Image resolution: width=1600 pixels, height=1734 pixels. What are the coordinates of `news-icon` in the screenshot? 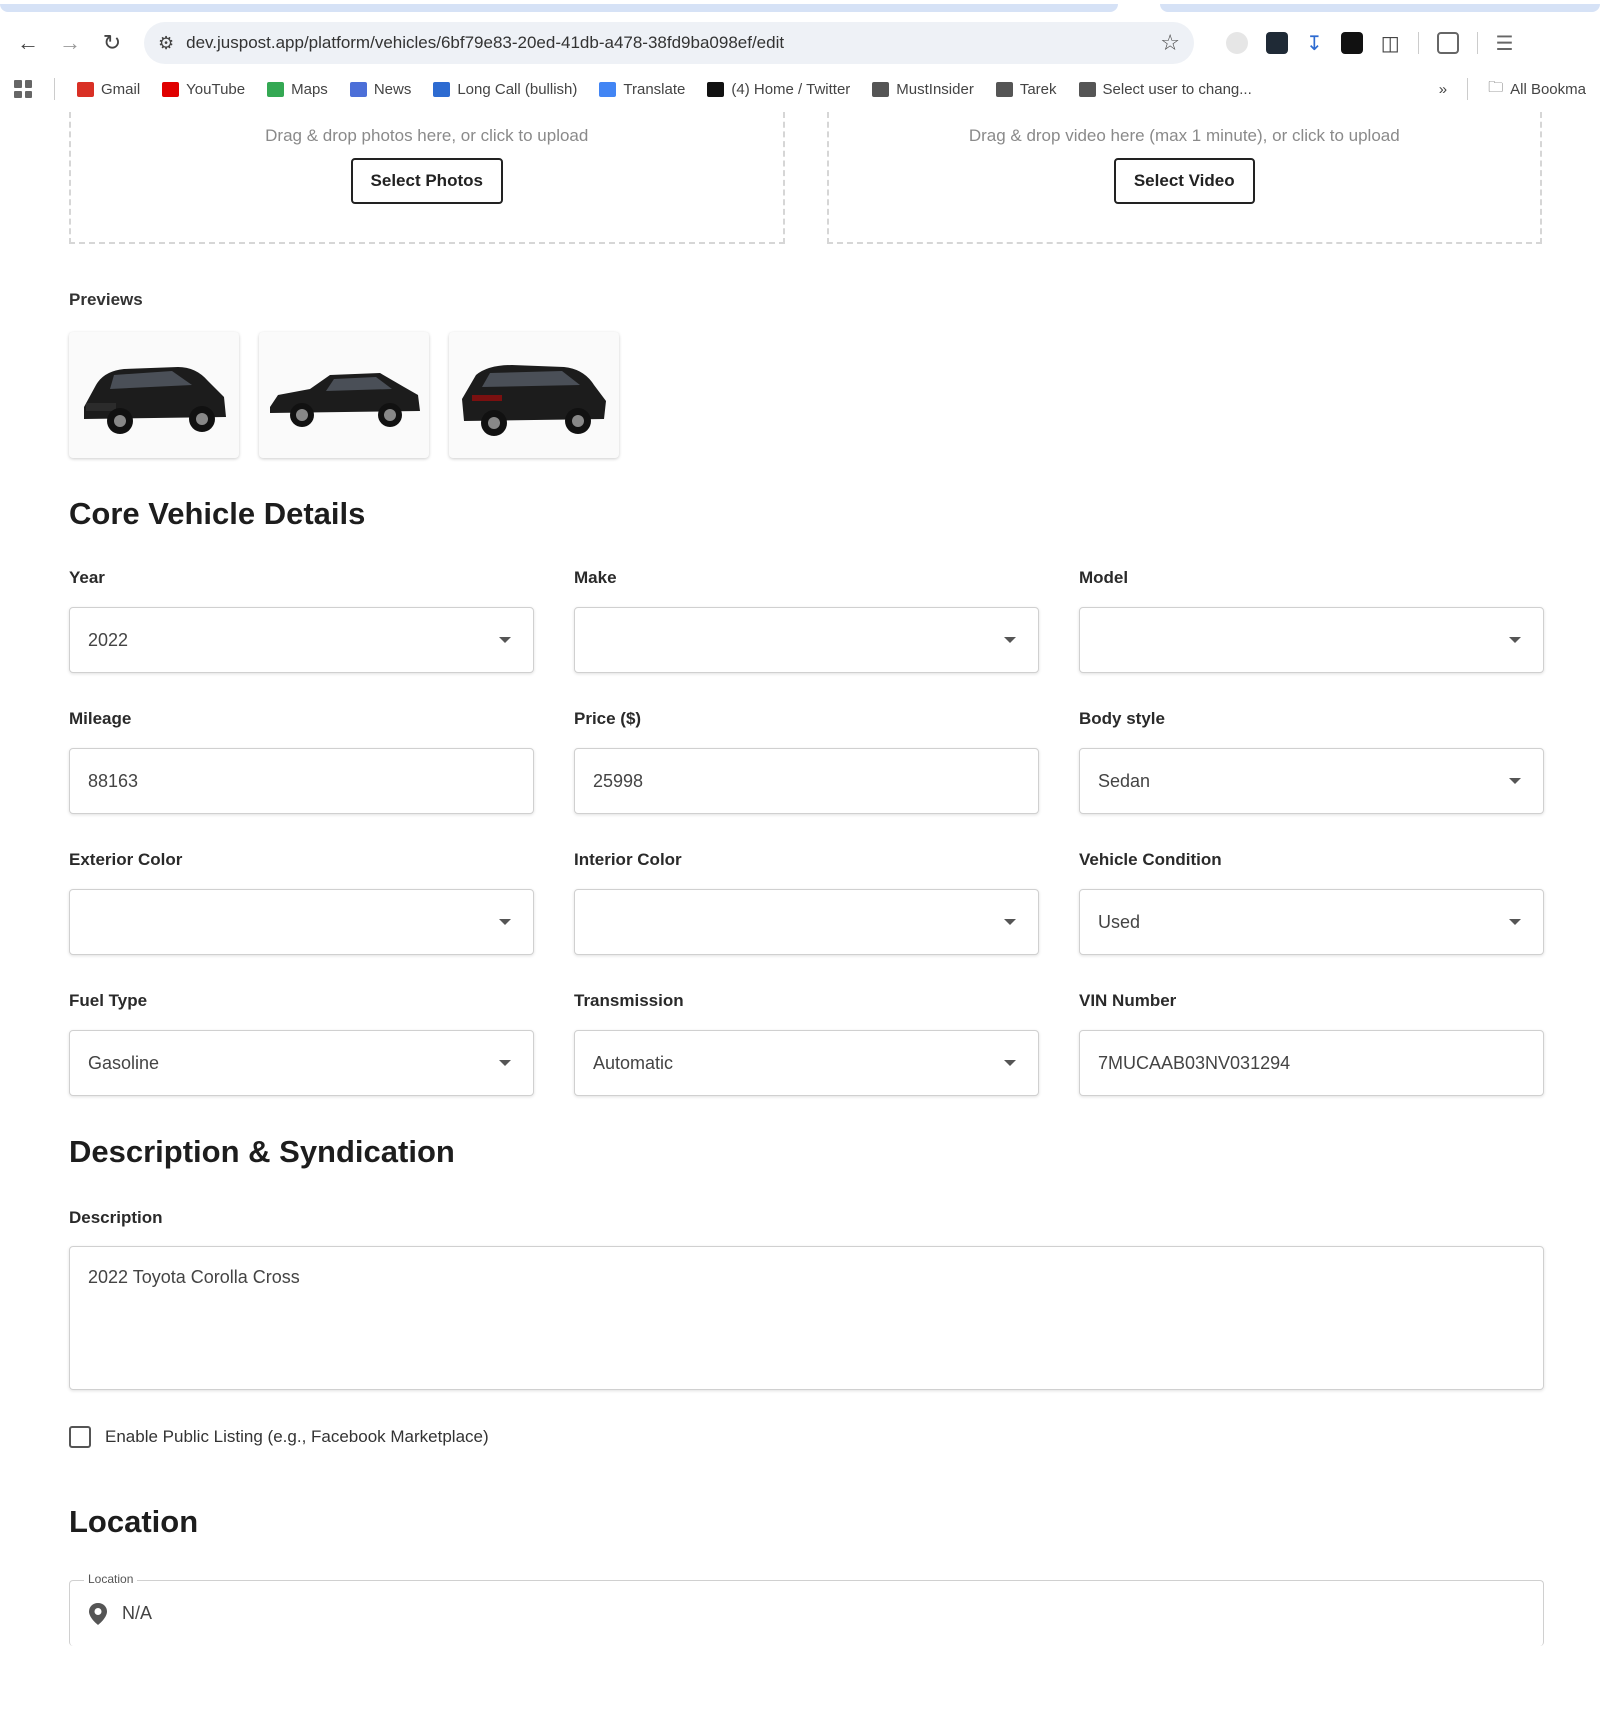 It's located at (358, 89).